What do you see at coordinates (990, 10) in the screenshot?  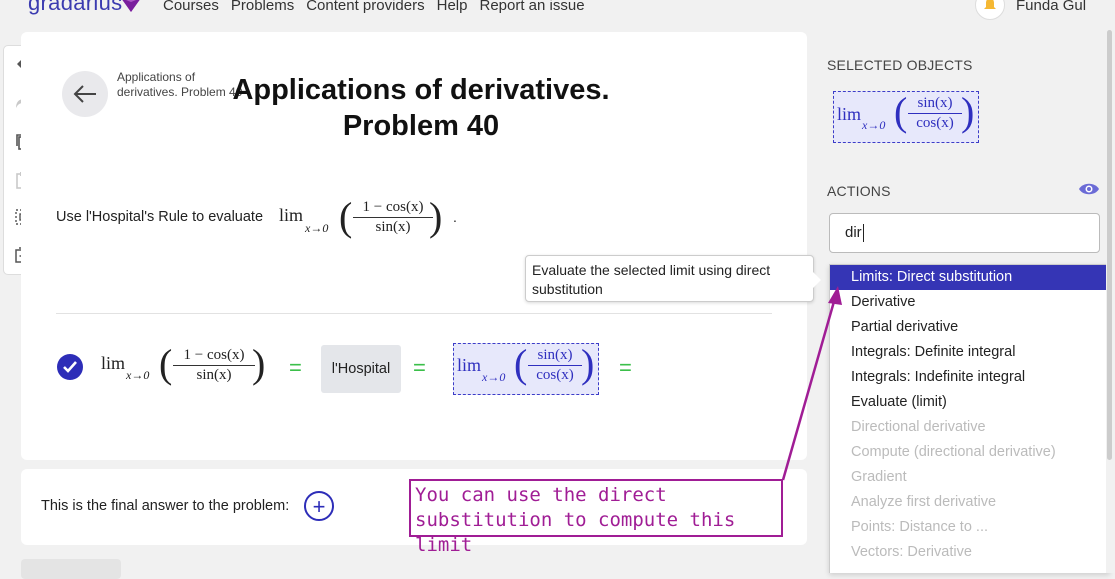 I see `notifications-button` at bounding box center [990, 10].